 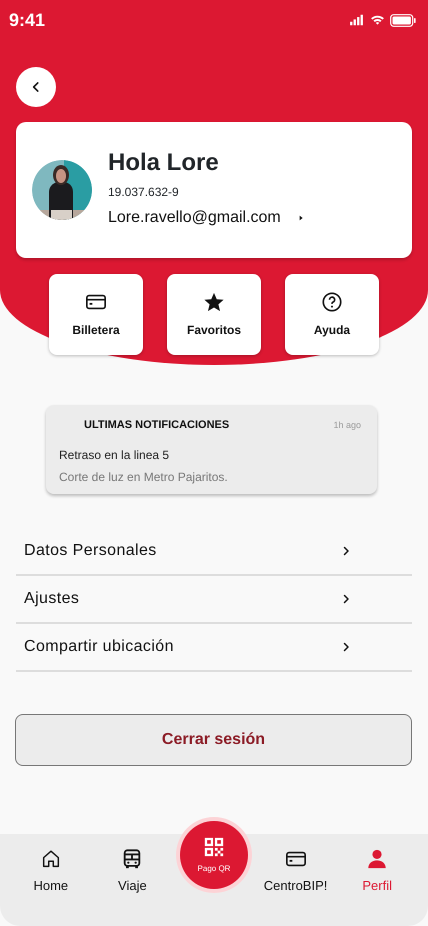 What do you see at coordinates (214, 648) in the screenshot?
I see `menu-item: Compartir ubicación` at bounding box center [214, 648].